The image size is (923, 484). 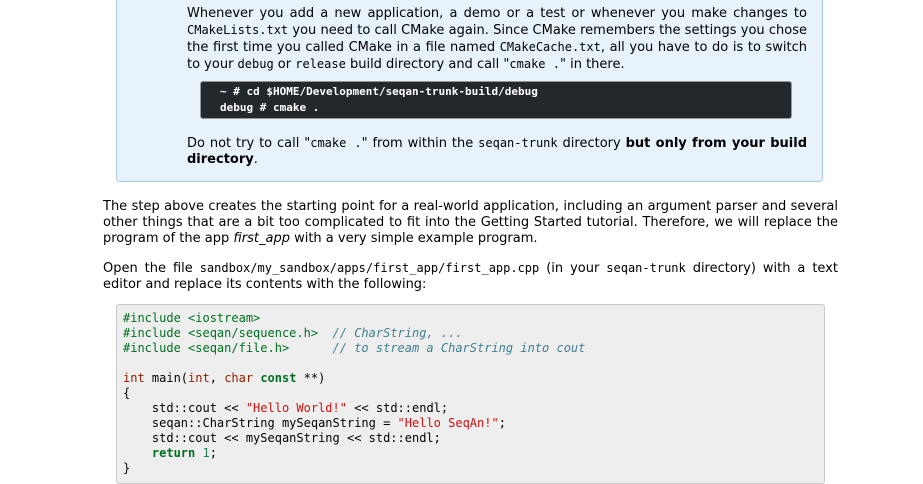 What do you see at coordinates (311, 378) in the screenshot?
I see `code-text: **)` at bounding box center [311, 378].